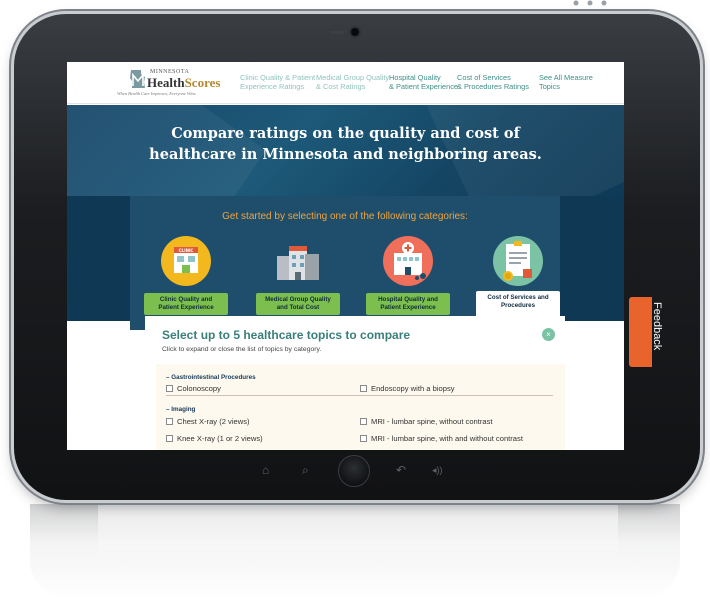 This screenshot has width=710, height=600. What do you see at coordinates (423, 82) in the screenshot?
I see `nav-hospital-quality: Hospital Quality & Patient Experience` at bounding box center [423, 82].